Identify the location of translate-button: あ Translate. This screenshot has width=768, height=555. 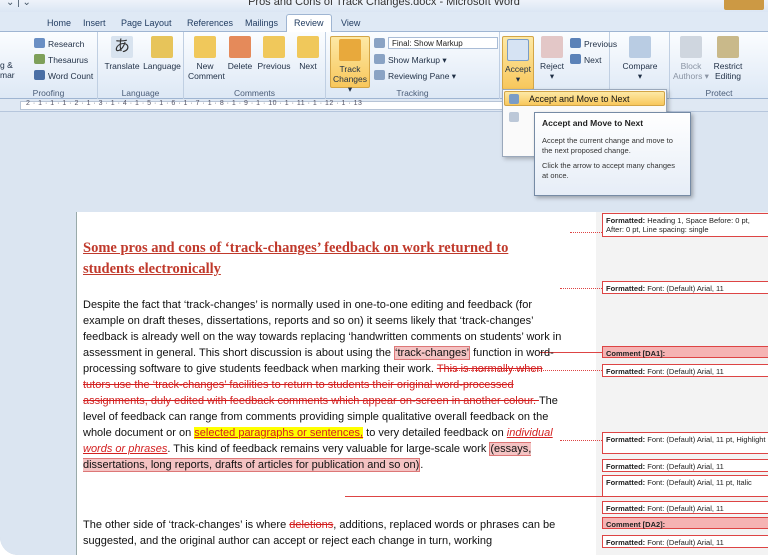
(122, 53).